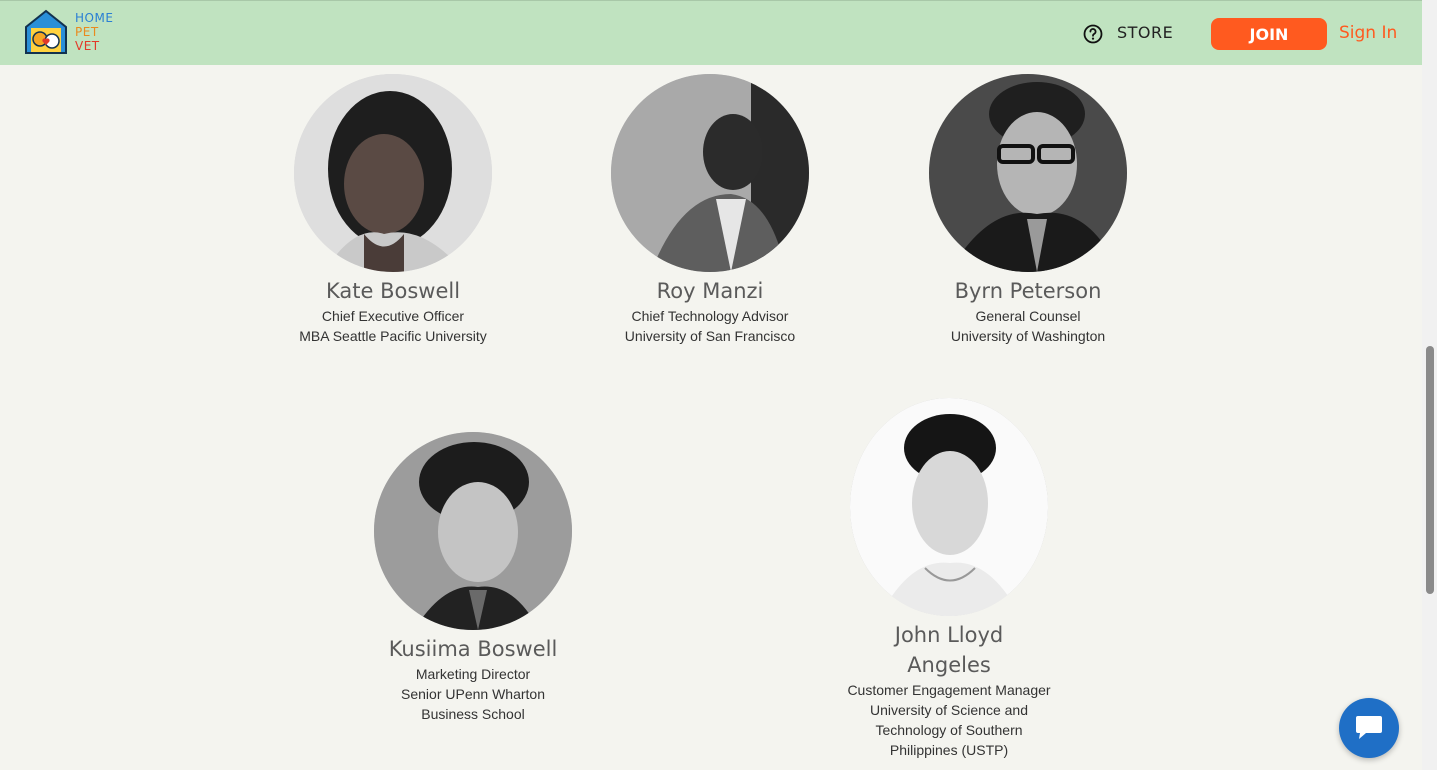 Image resolution: width=1437 pixels, height=770 pixels. What do you see at coordinates (68, 32) in the screenshot?
I see `home-pet-vet-logo: HOME PET VET` at bounding box center [68, 32].